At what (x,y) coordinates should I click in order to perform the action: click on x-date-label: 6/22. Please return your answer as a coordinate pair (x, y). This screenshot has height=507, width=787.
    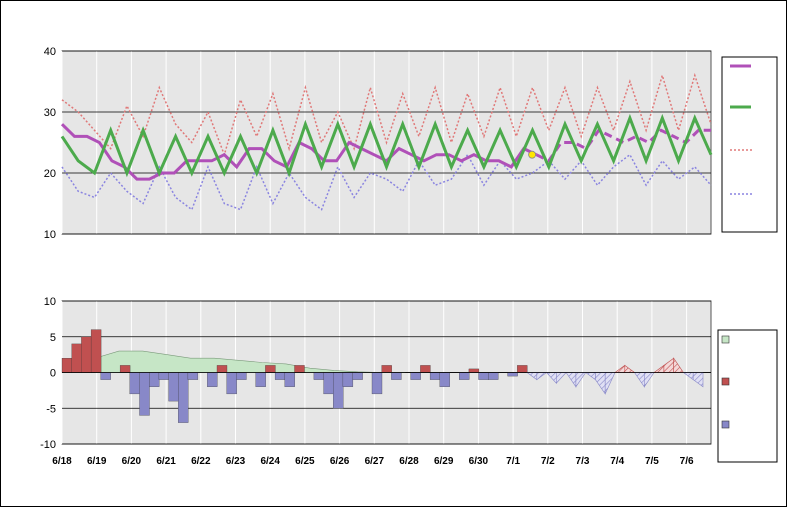
    Looking at the image, I should click on (201, 461).